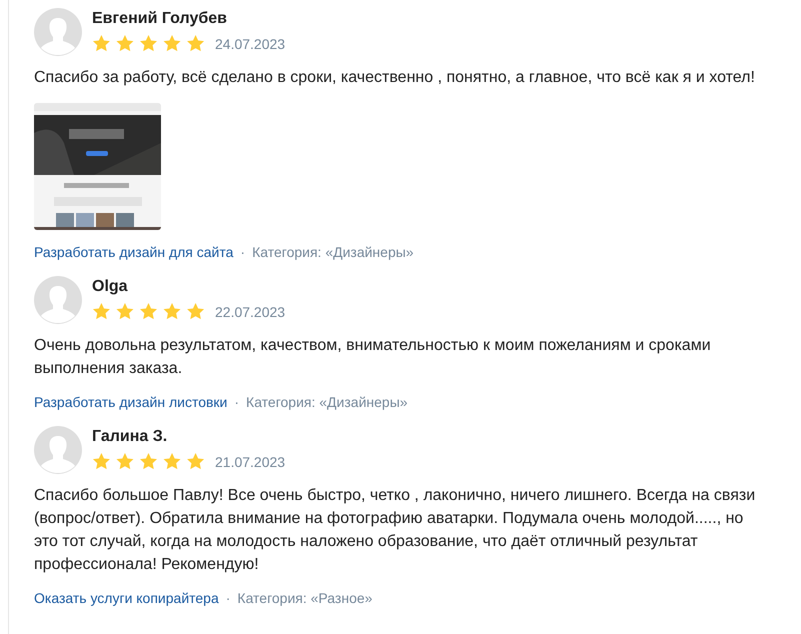 The height and width of the screenshot is (634, 801). What do you see at coordinates (395, 78) in the screenshot?
I see `review-text: Спасибо за работу, всё сделано в сроки, качественно , понятно, а главное, что всё как я и хотел!` at bounding box center [395, 78].